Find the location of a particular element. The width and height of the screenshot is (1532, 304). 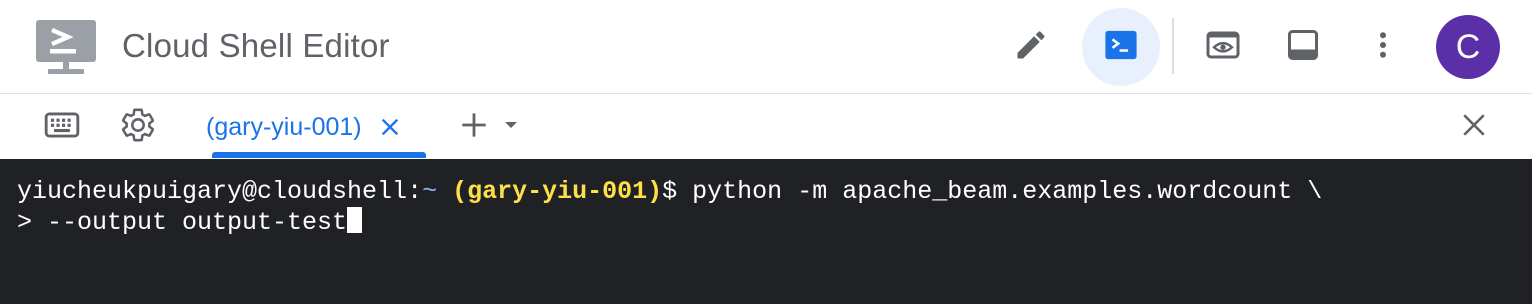

chevron-down-icon is located at coordinates (511, 127).